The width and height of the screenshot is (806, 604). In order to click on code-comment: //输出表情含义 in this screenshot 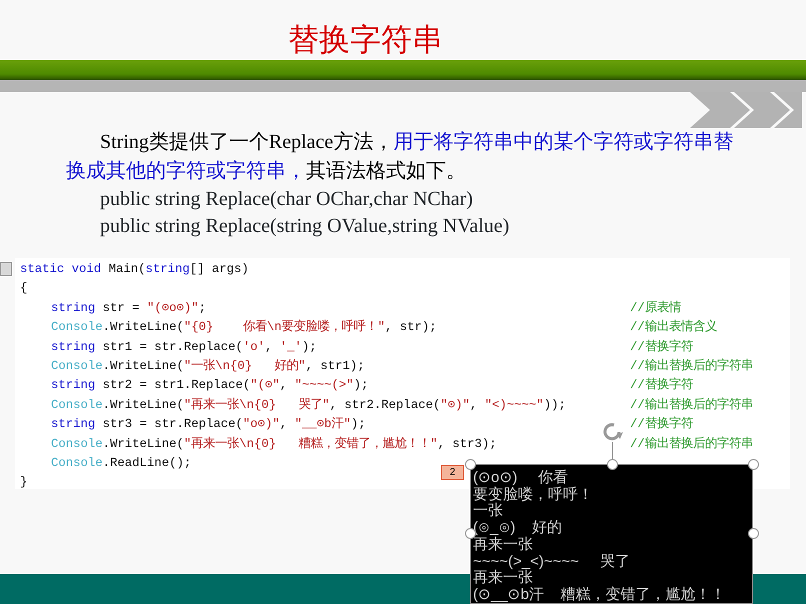, I will do `click(673, 327)`.